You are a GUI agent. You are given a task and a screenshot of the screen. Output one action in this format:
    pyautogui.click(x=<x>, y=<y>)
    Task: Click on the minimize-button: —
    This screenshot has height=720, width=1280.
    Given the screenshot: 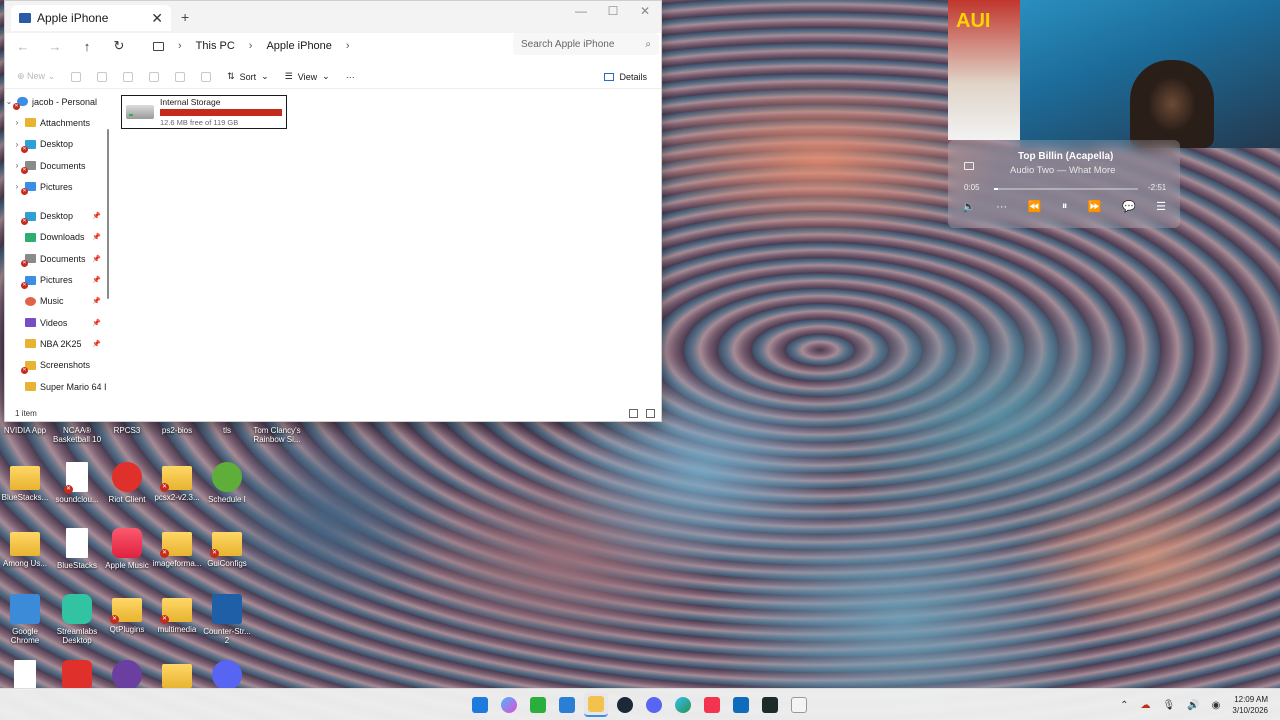 What is the action you would take?
    pyautogui.click(x=581, y=12)
    